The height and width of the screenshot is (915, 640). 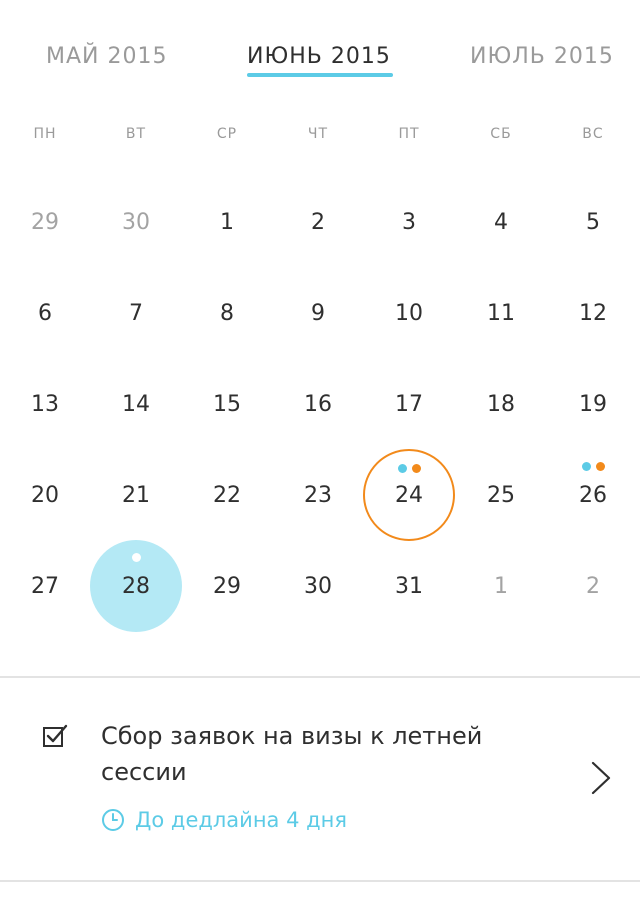 What do you see at coordinates (106, 56) in the screenshot?
I see `prev-month-tab: МАЙ 2015` at bounding box center [106, 56].